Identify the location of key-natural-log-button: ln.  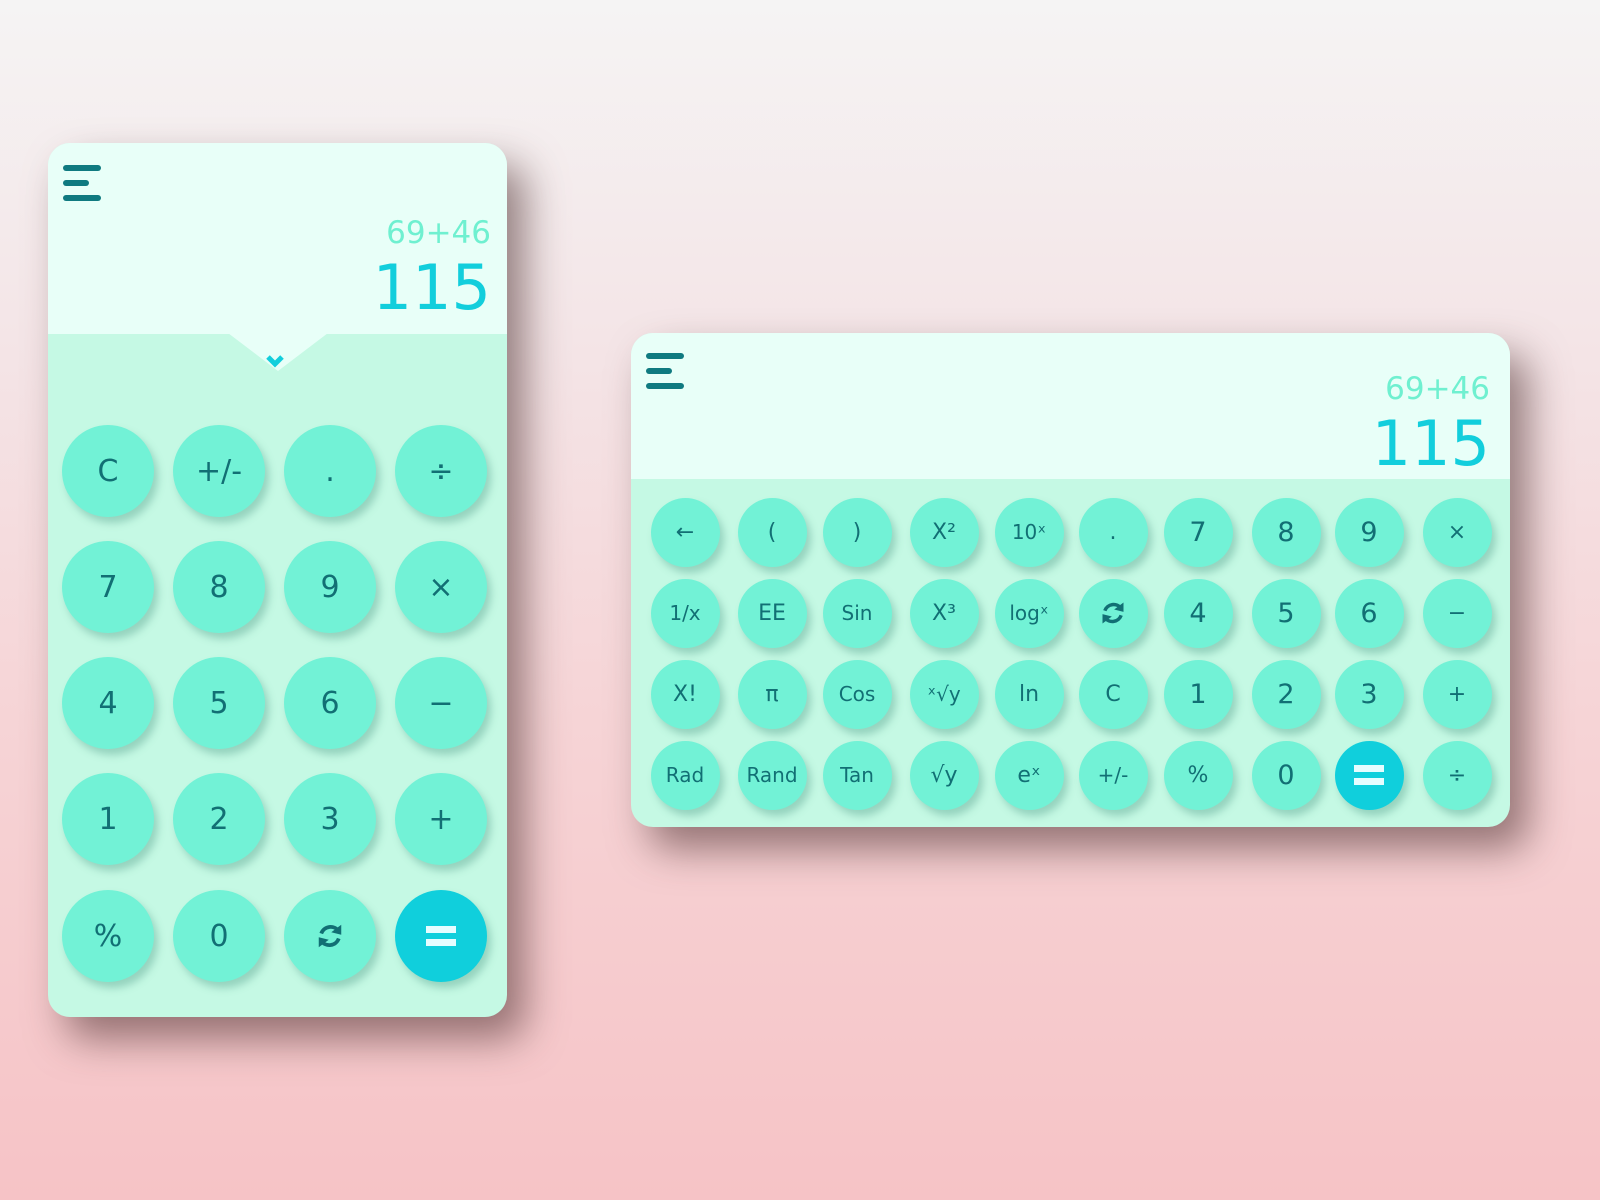
(1029, 694).